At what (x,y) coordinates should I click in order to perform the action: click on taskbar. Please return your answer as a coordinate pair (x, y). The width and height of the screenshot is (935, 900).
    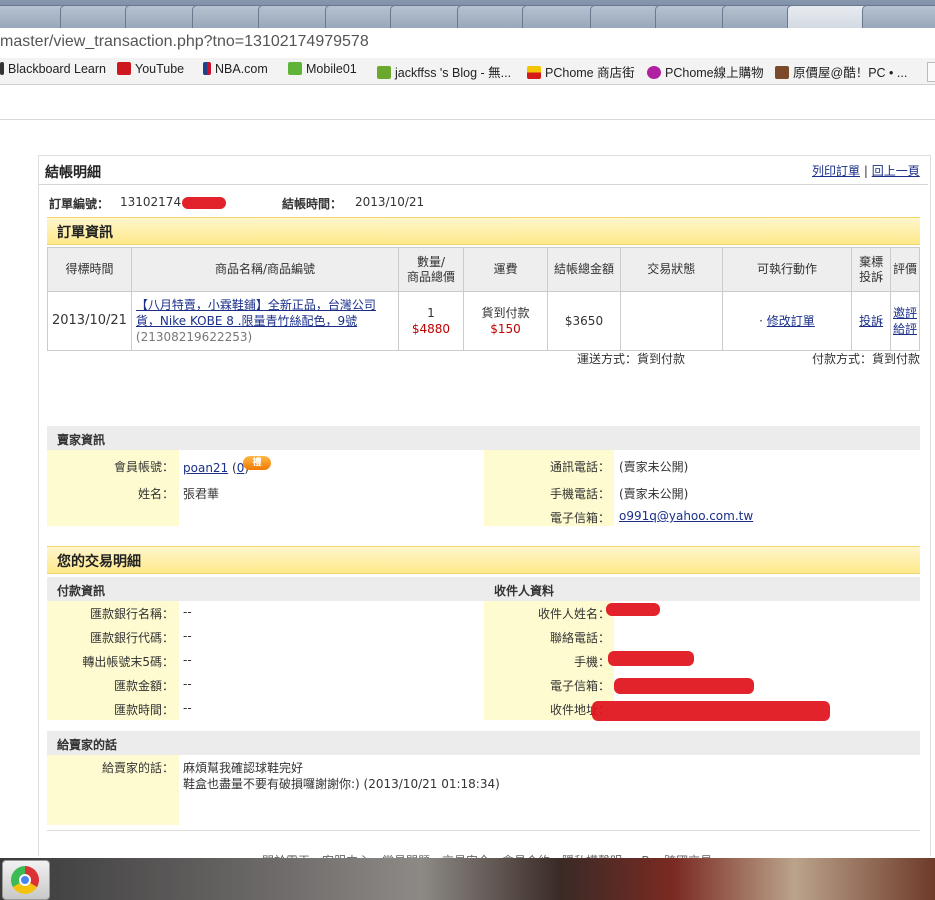
    Looking at the image, I should click on (467, 879).